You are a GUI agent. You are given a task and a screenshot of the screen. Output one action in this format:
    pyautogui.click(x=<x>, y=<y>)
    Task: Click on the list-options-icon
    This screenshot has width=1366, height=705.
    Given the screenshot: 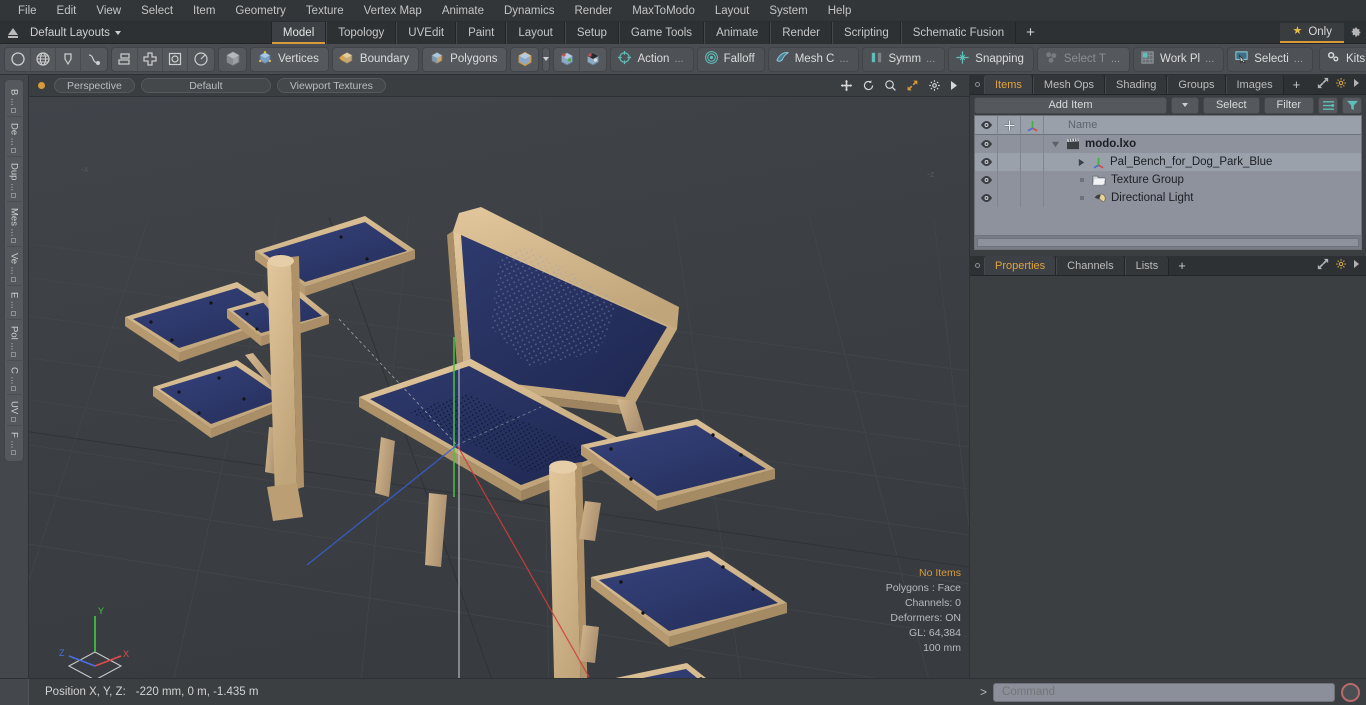 What is the action you would take?
    pyautogui.click(x=1328, y=105)
    